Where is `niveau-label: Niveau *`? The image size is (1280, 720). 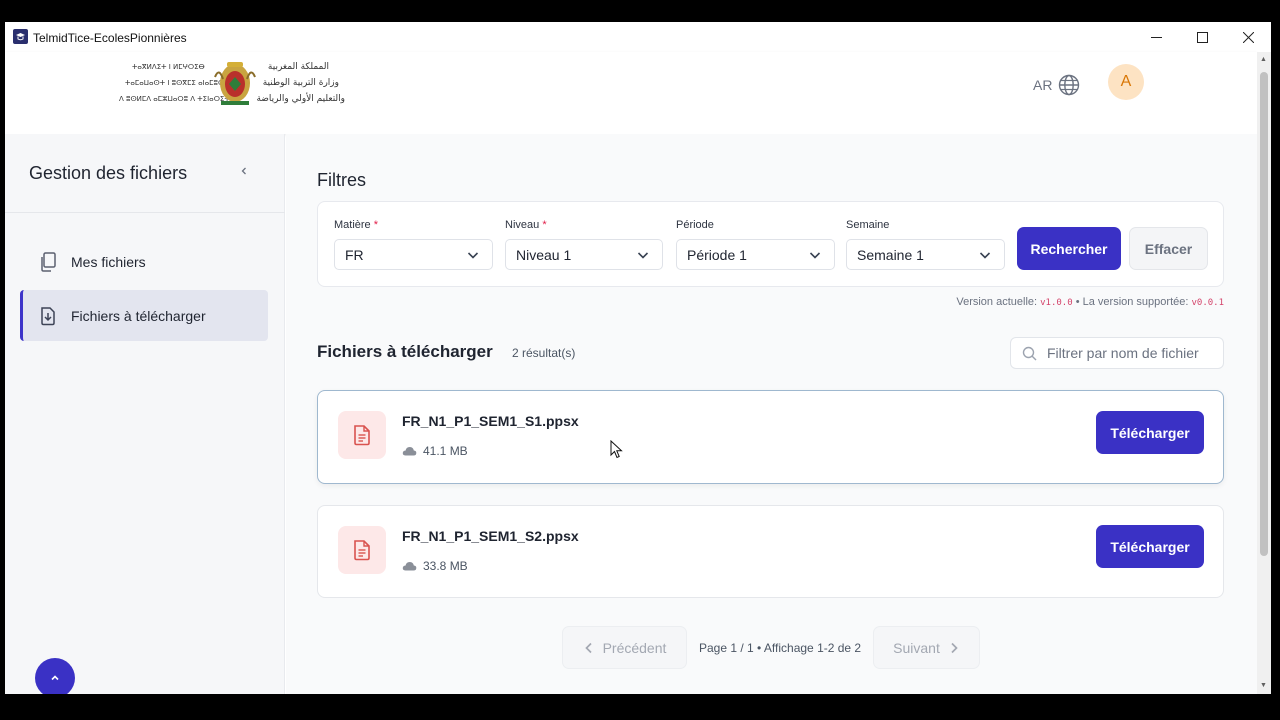 niveau-label: Niveau * is located at coordinates (526, 225).